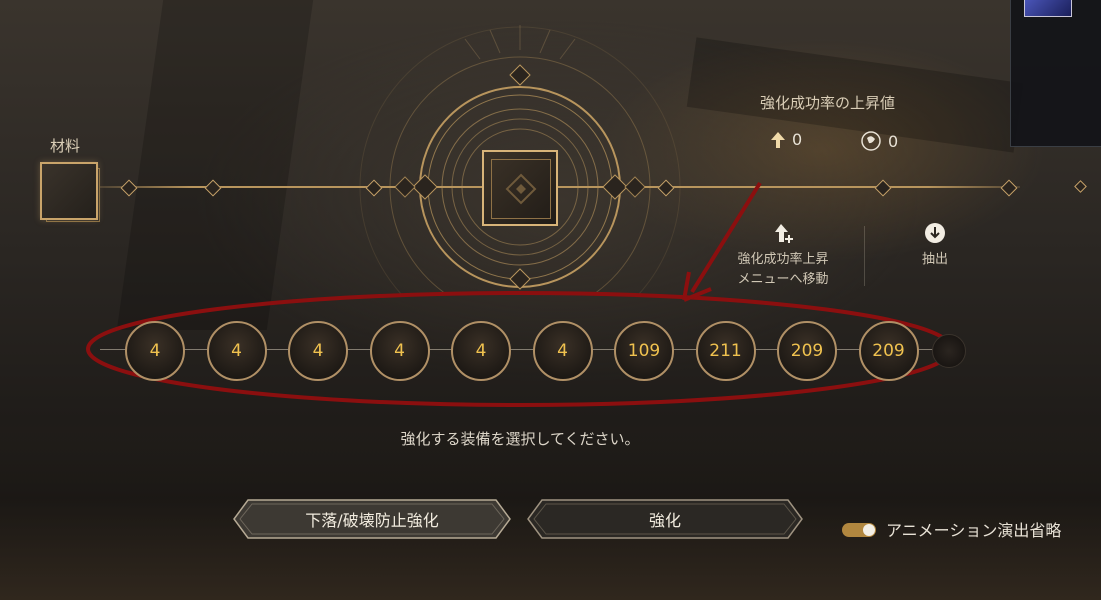 Image resolution: width=1101 pixels, height=600 pixels. I want to click on level-row-end, so click(949, 351).